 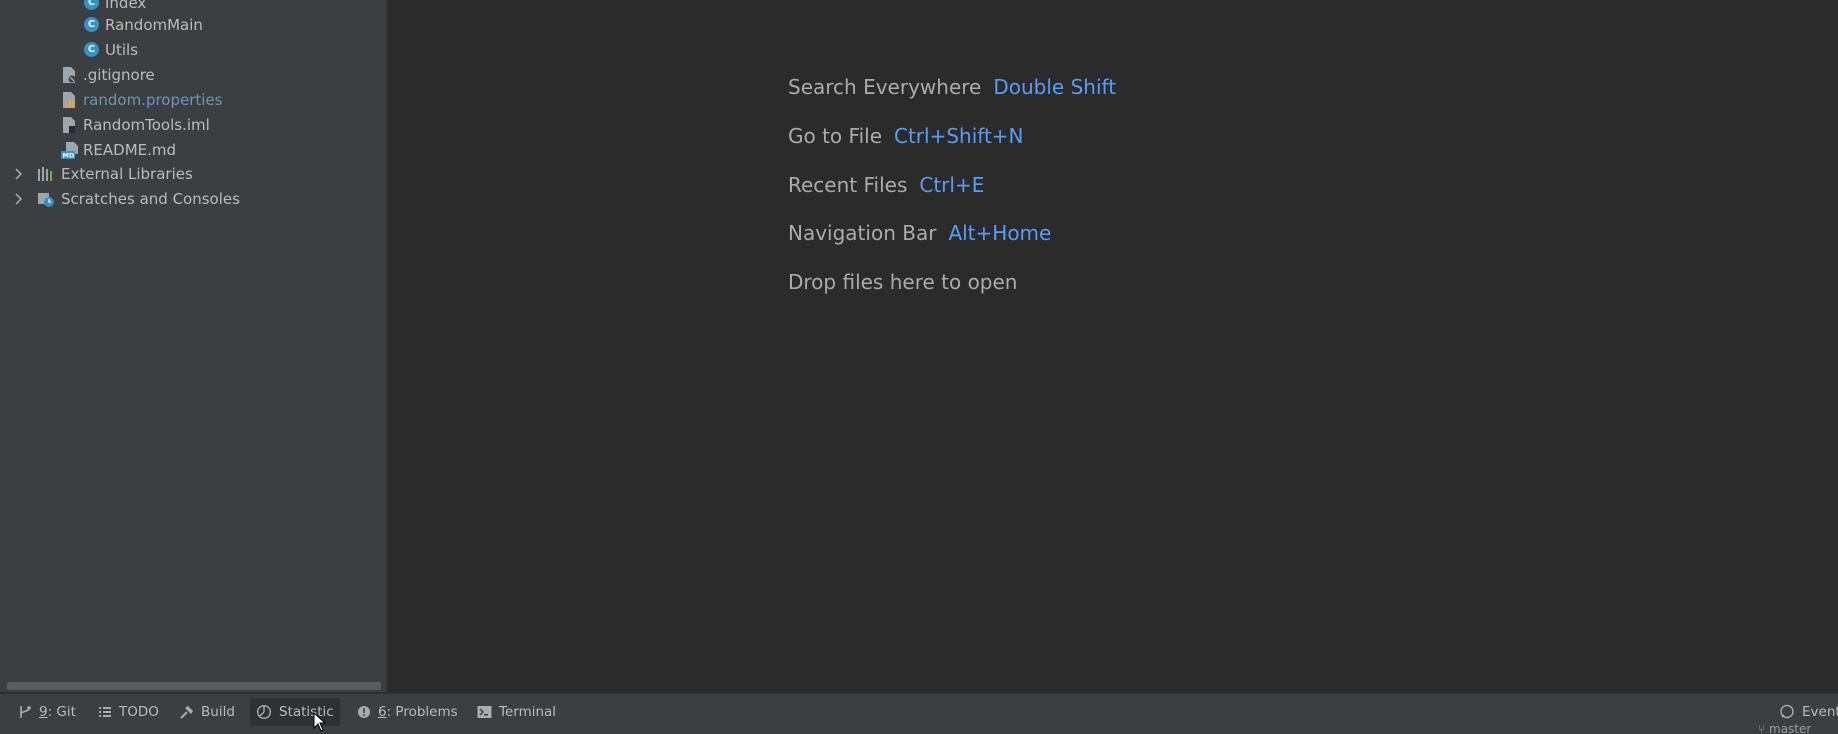 I want to click on hint-shortcut: Double Shift, so click(x=1055, y=87).